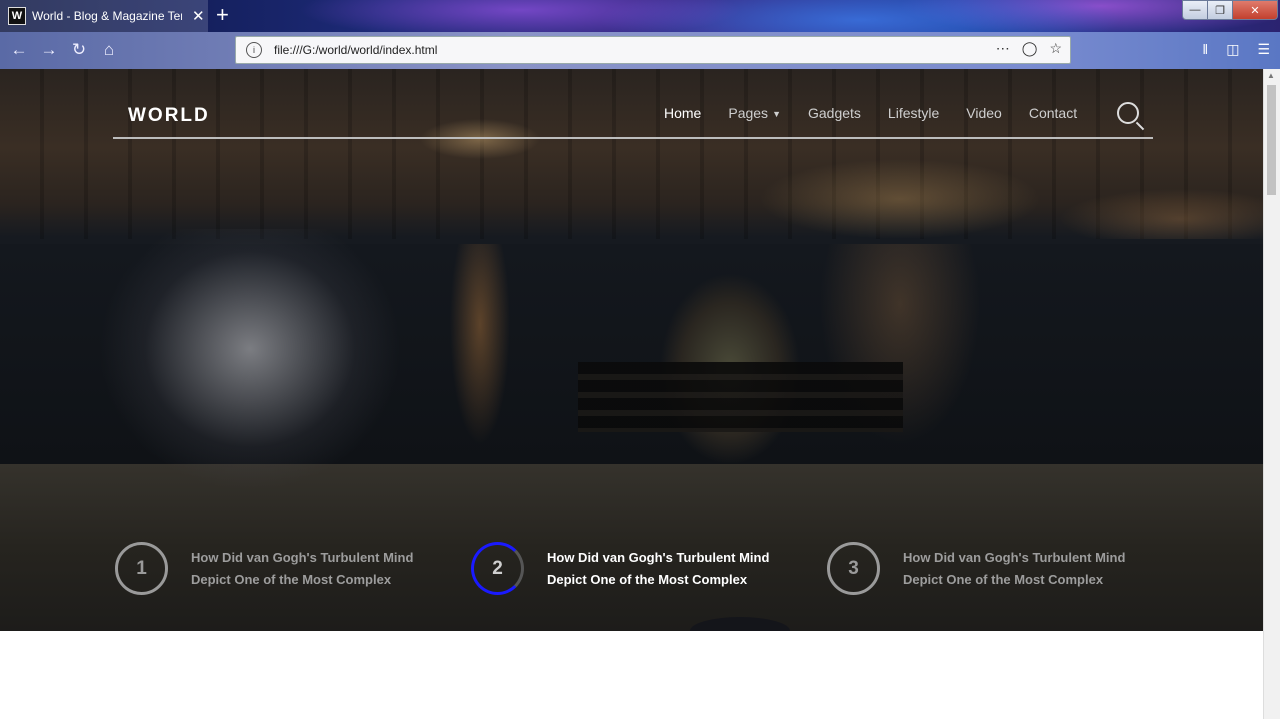 Image resolution: width=1280 pixels, height=719 pixels. I want to click on page-scrollbar: ▲, so click(1271, 394).